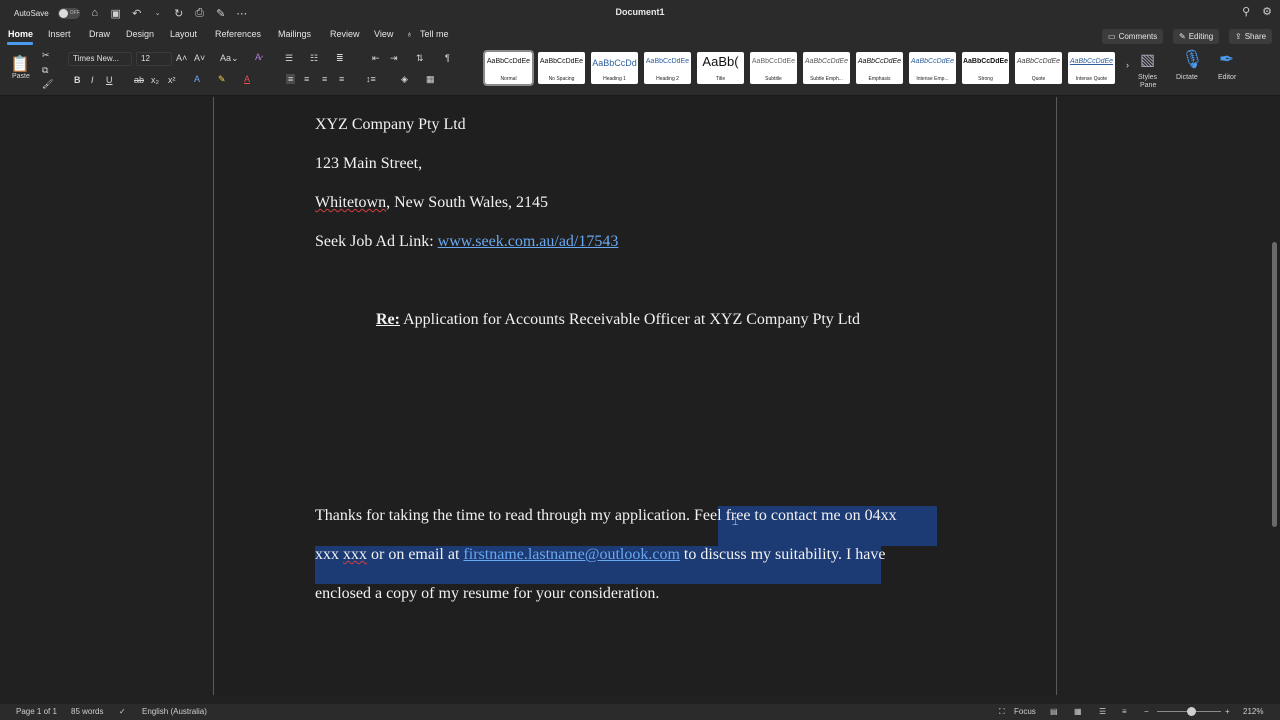  Describe the element at coordinates (294, 34) in the screenshot. I see `tab-mailings: Mailings` at that location.